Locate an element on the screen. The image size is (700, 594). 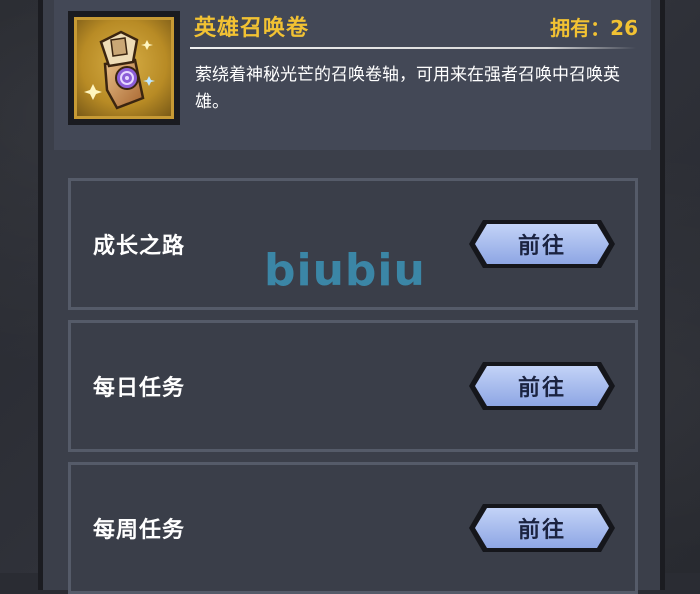
source-label: 成长之路 is located at coordinates (139, 246).